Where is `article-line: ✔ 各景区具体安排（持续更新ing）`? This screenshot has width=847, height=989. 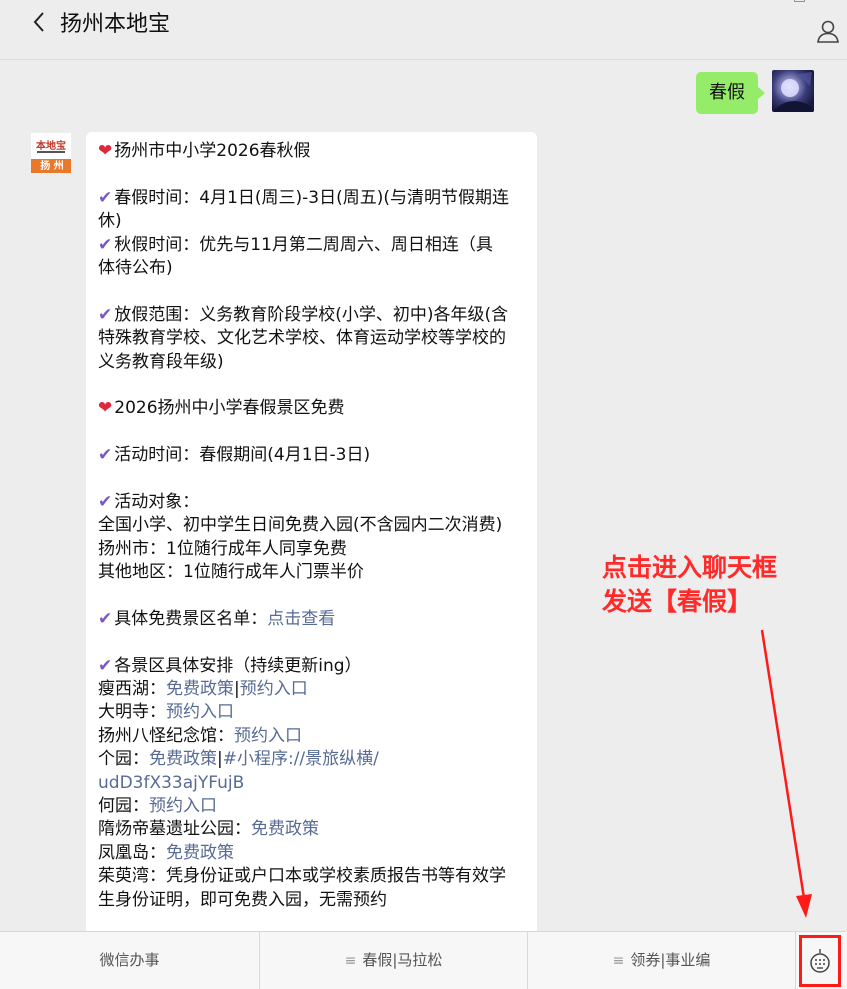 article-line: ✔ 各景区具体安排（持续更新ing） is located at coordinates (311, 666).